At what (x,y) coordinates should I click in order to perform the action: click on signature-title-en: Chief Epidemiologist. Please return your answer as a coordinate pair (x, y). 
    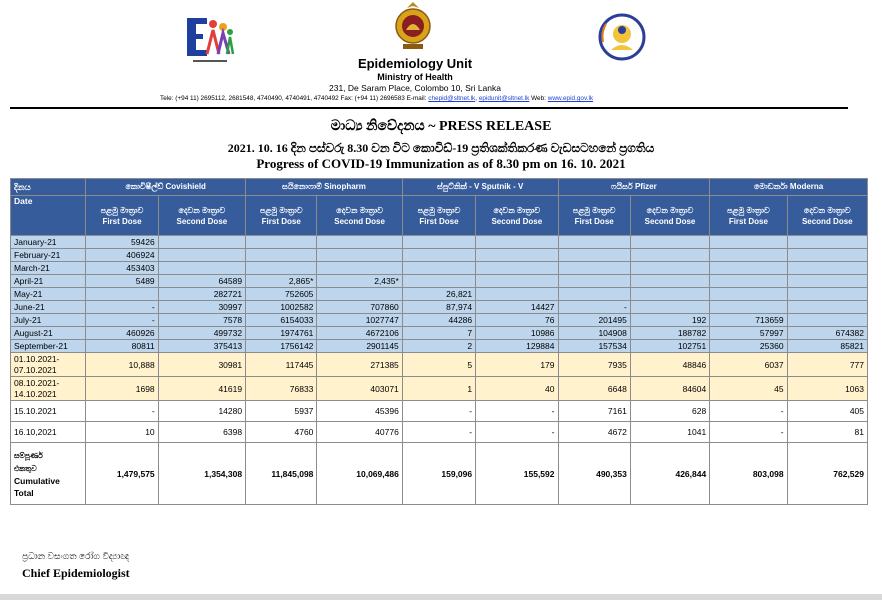
    Looking at the image, I should click on (76, 573).